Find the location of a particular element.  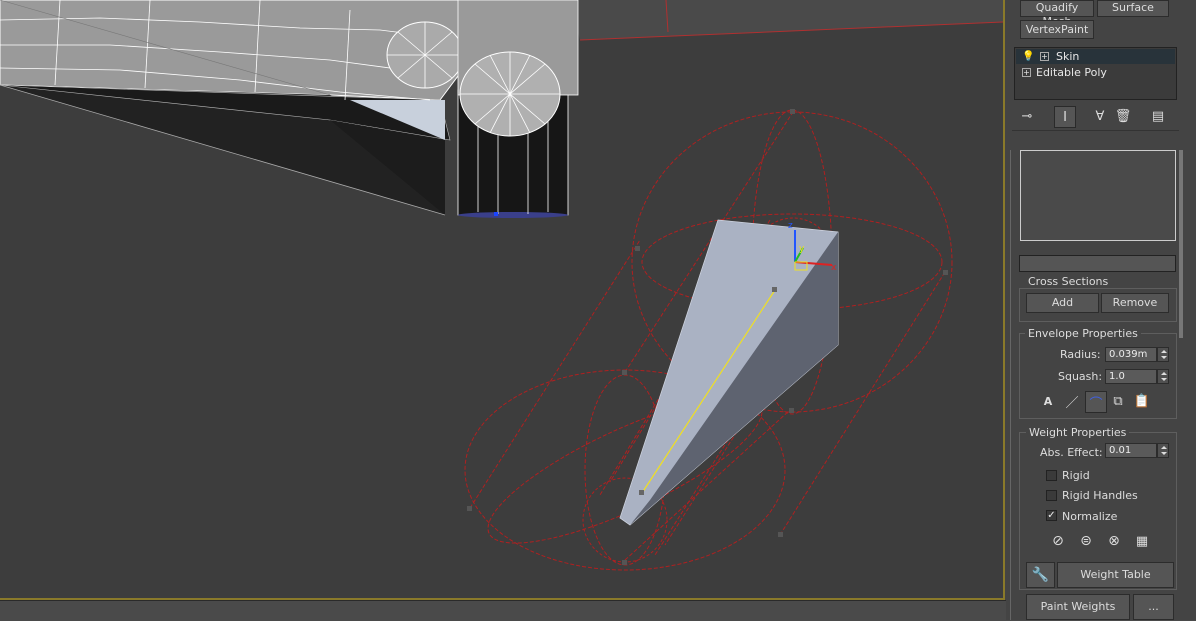

select-excluded-icon: ⊗ is located at coordinates (1114, 541).